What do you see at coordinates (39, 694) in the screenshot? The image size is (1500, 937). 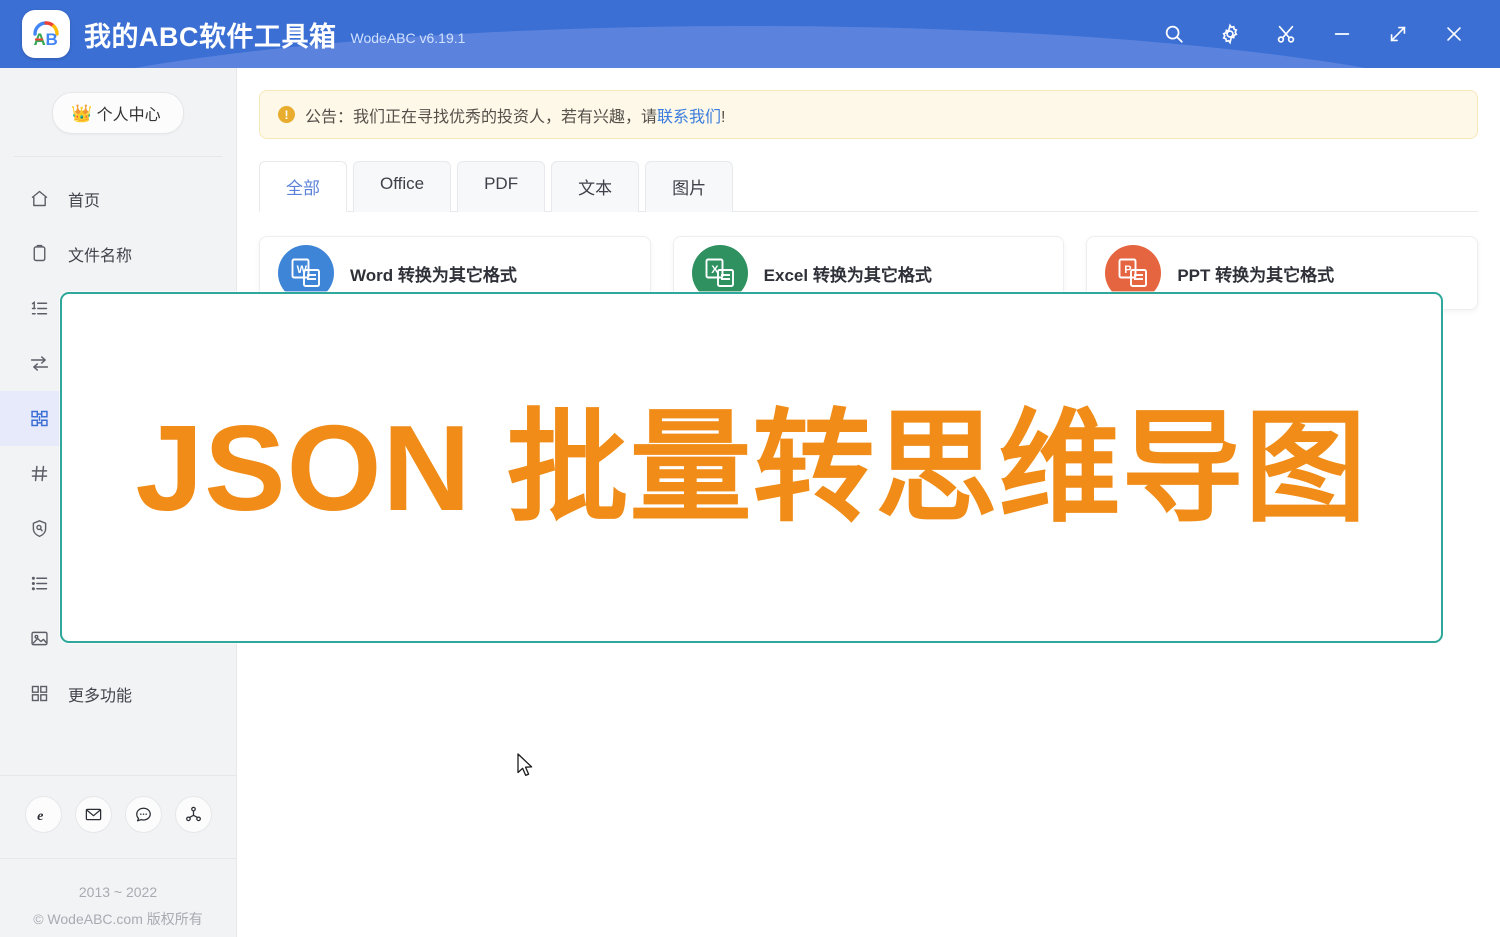 I see `apps-grid-icon` at bounding box center [39, 694].